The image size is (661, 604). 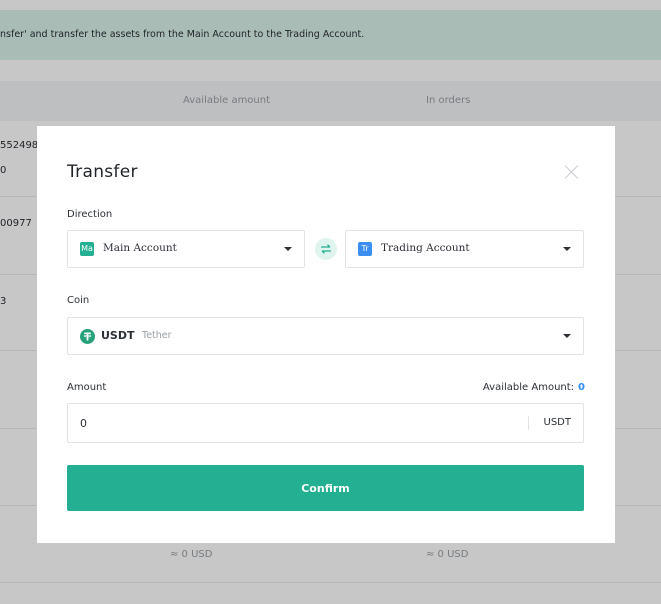 What do you see at coordinates (365, 249) in the screenshot?
I see `trading-account-icon: Tr` at bounding box center [365, 249].